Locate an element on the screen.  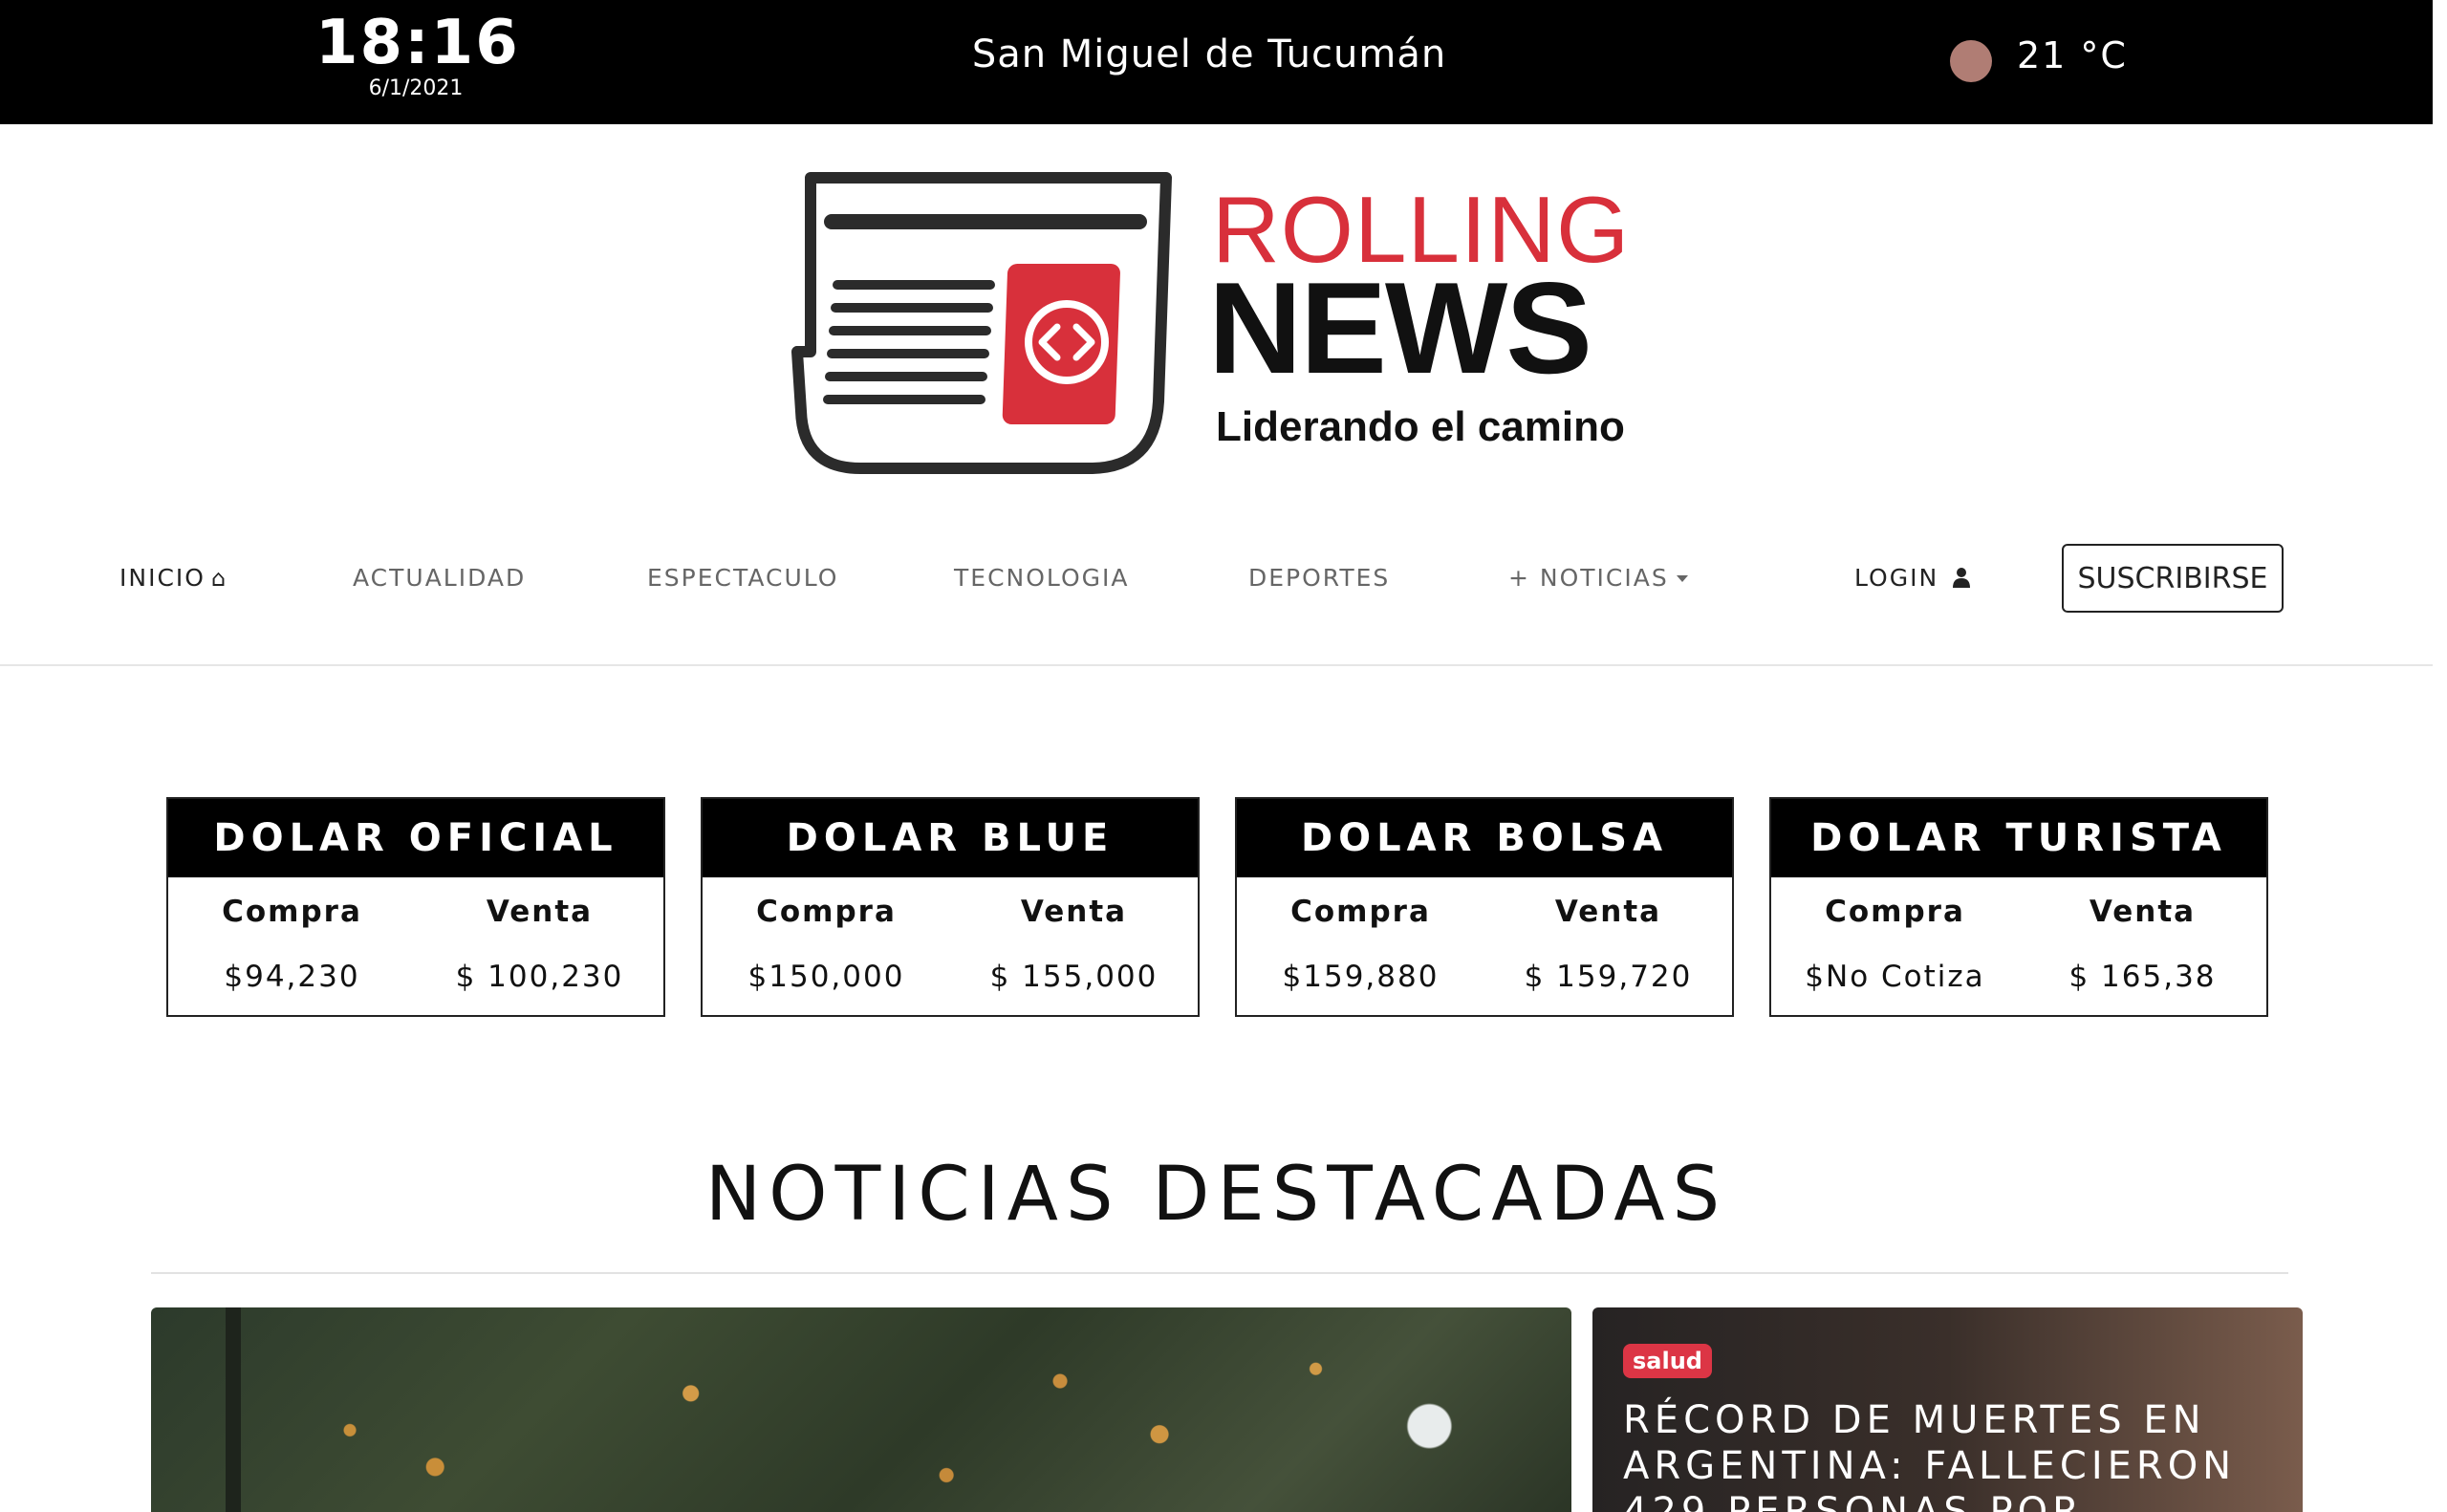
newspaper-icon is located at coordinates (981, 323).